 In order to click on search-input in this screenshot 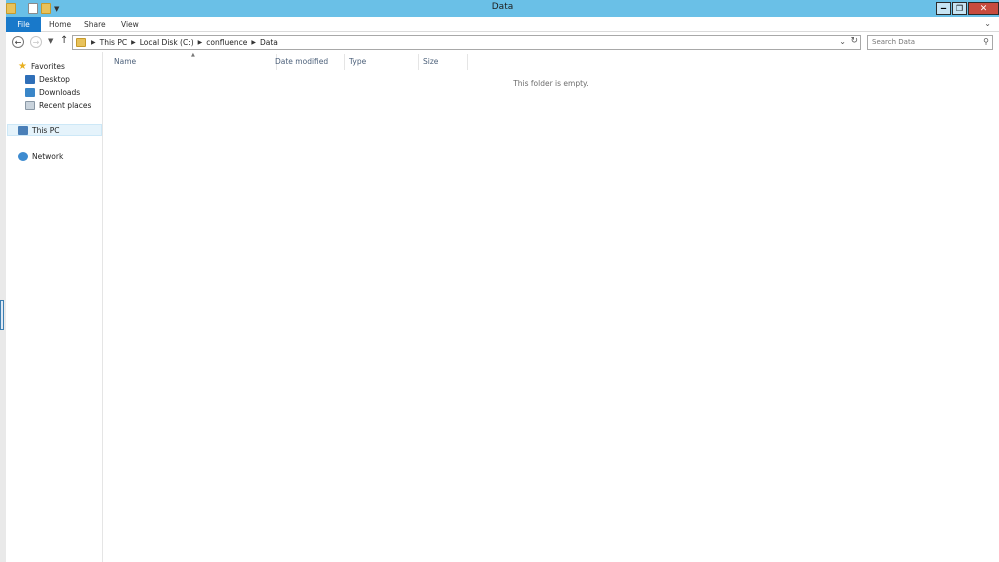, I will do `click(924, 42)`.